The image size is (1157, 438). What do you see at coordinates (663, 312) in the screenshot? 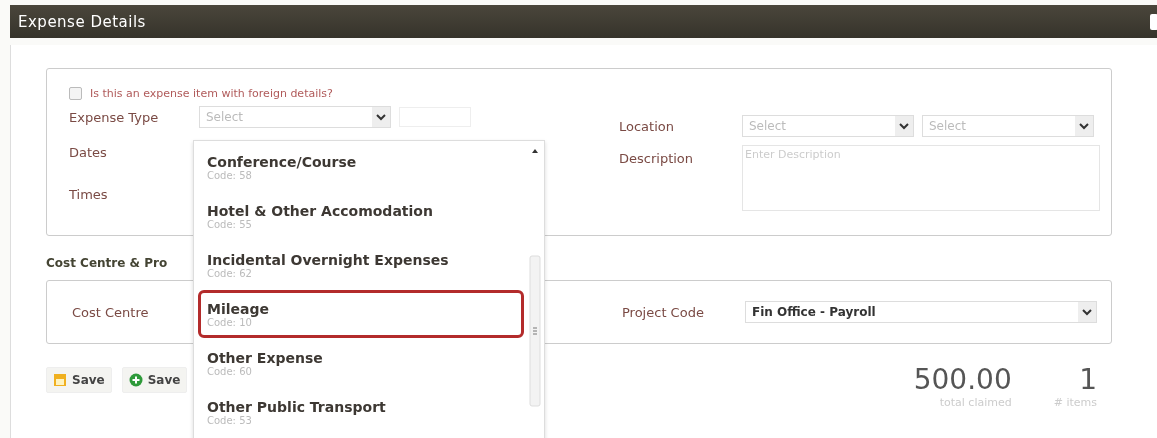
I see `field-label: Project Code` at bounding box center [663, 312].